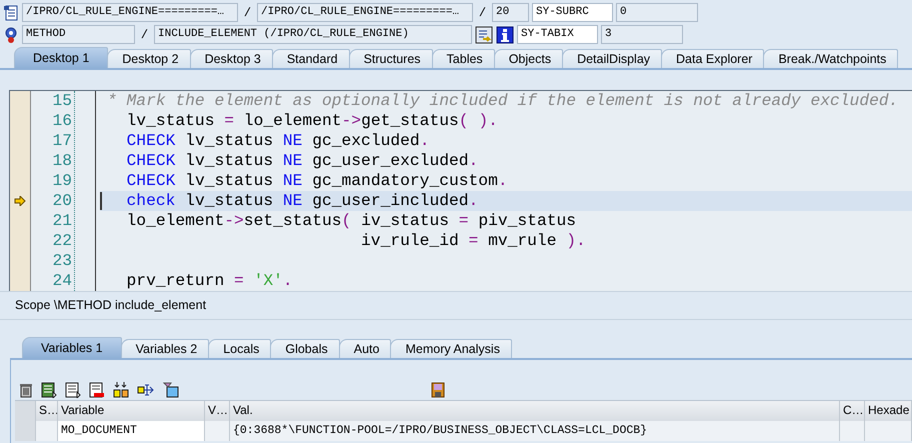 The height and width of the screenshot is (443, 912). Describe the element at coordinates (278, 141) in the screenshot. I see `code-line: CHECK lv_status NE gc_excluded.` at that location.